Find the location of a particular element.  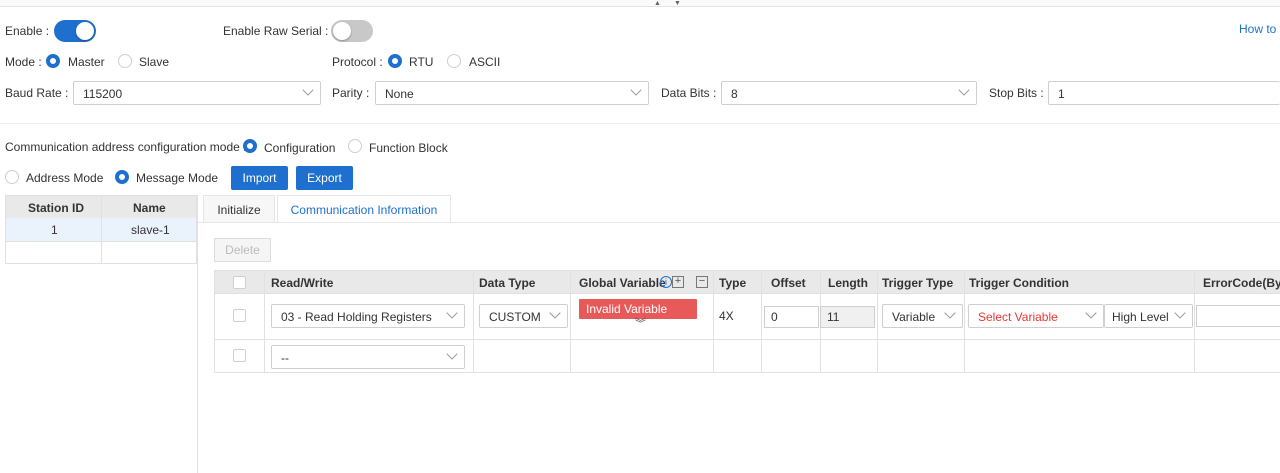

tab-communication-information: Communication Information is located at coordinates (364, 209).